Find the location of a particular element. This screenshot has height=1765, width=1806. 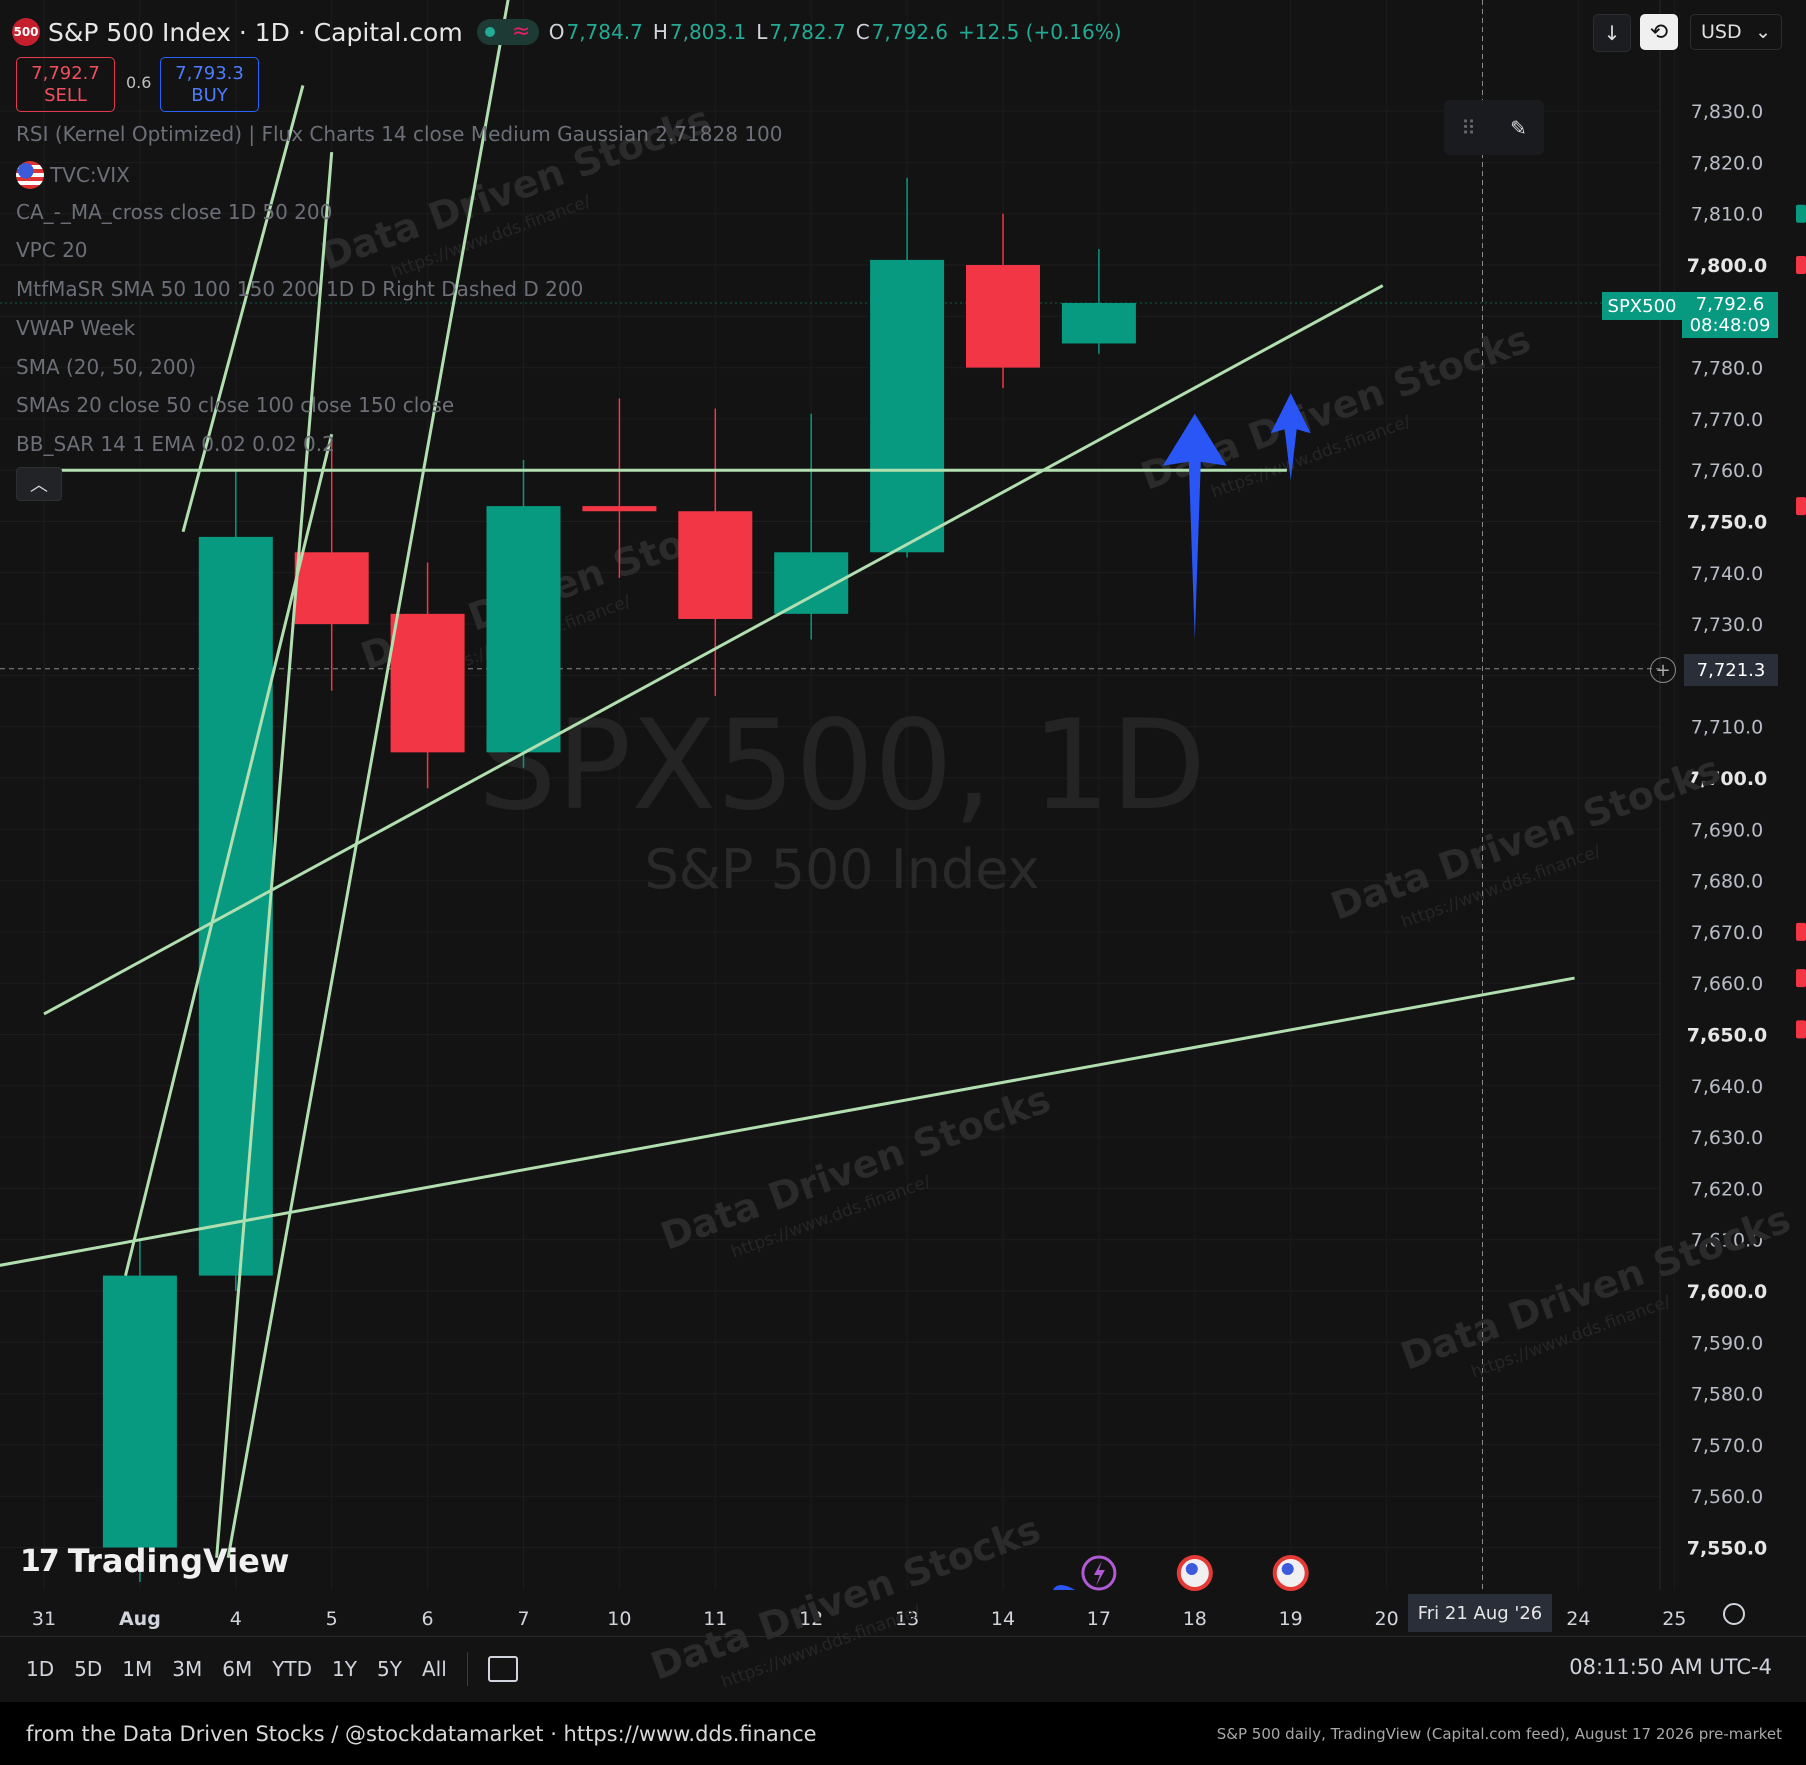

sell-button: 7,792.7 SELL is located at coordinates (65, 84).